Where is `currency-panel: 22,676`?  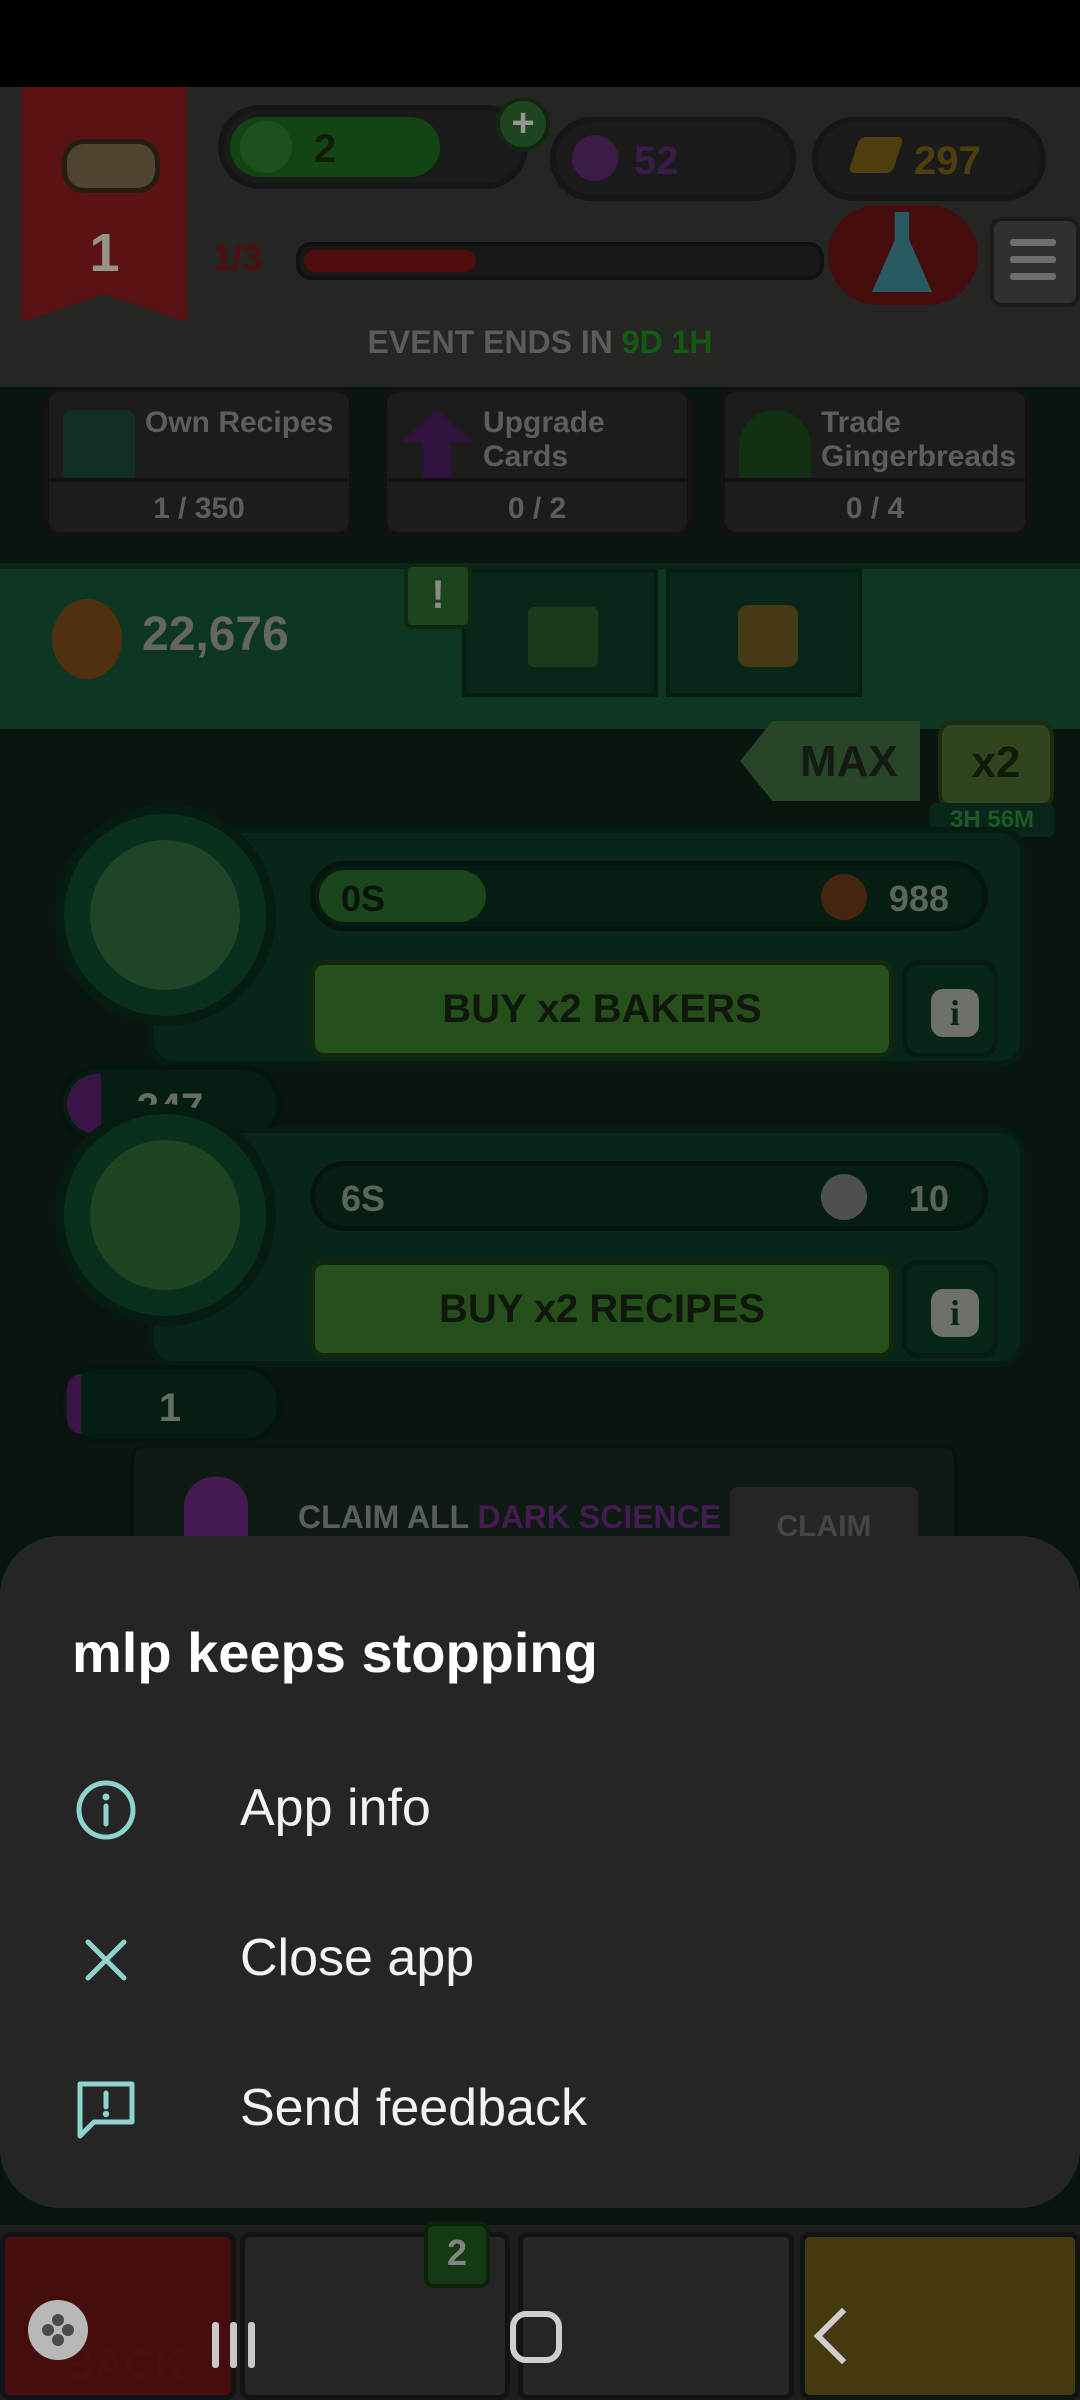
currency-panel: 22,676 is located at coordinates (540, 646).